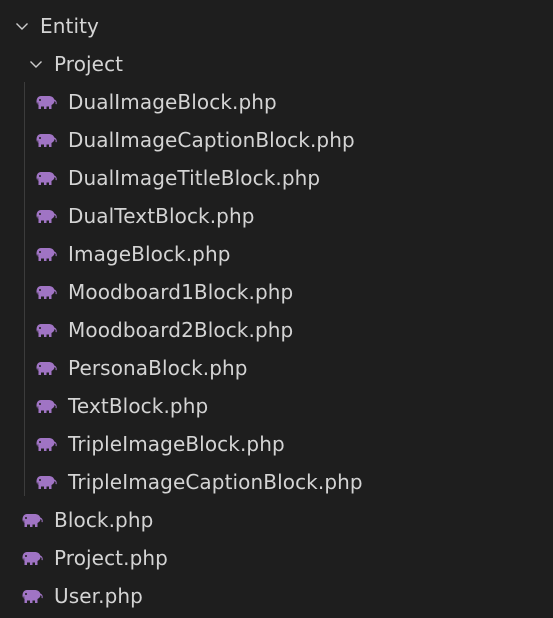  What do you see at coordinates (176, 444) in the screenshot?
I see `file-label: TripleImageBlock.php` at bounding box center [176, 444].